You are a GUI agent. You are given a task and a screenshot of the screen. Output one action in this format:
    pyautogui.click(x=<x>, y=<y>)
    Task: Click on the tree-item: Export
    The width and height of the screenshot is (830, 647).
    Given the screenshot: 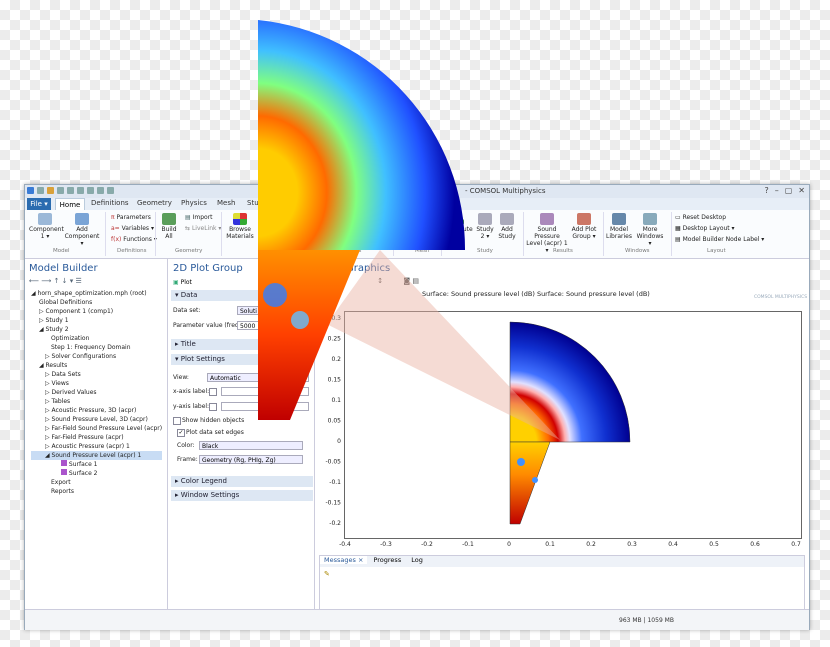 What is the action you would take?
    pyautogui.click(x=96, y=482)
    